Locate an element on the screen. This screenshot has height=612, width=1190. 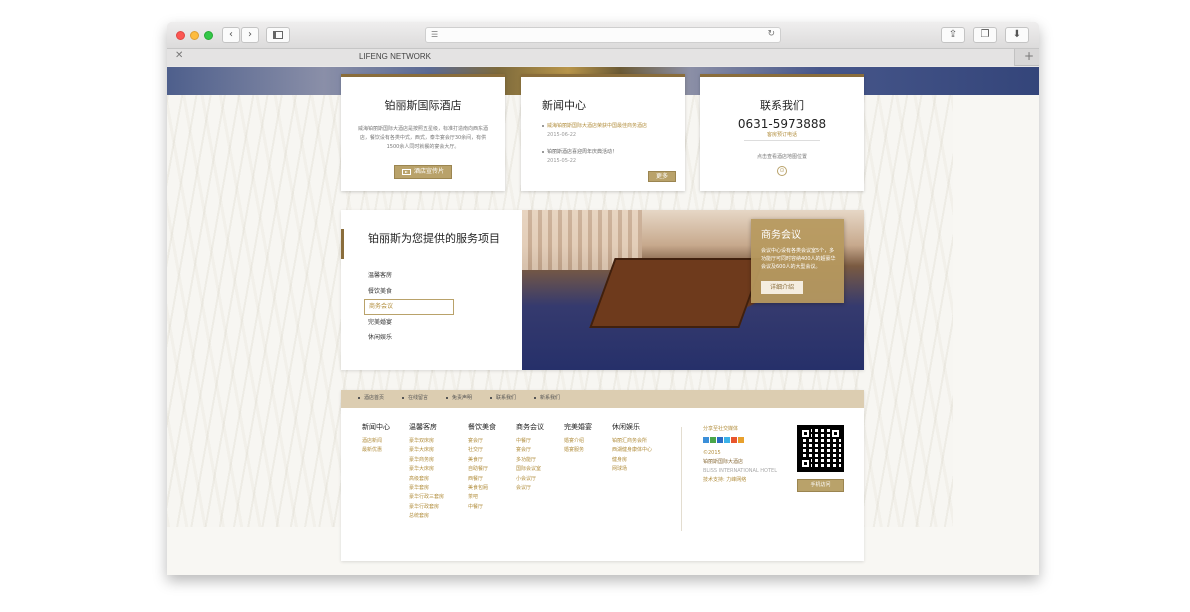
footer-nav-about: 新系我们 is located at coordinates (547, 398).